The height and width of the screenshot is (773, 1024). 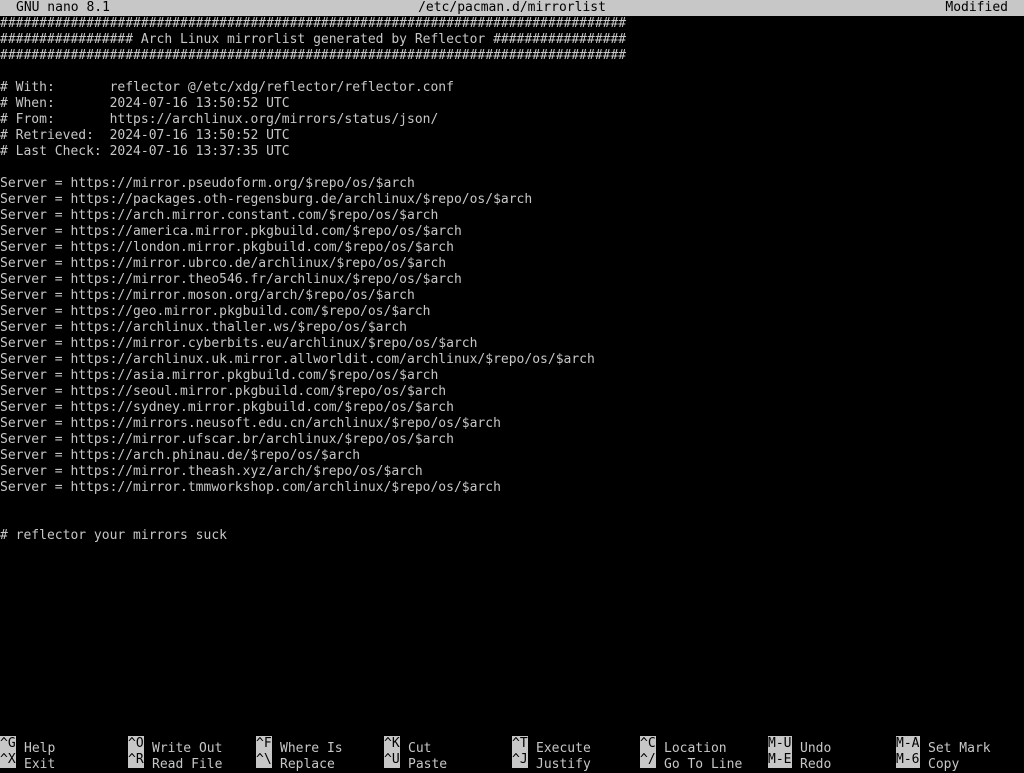 What do you see at coordinates (683, 746) in the screenshot?
I see `shortcut-location: ^C Location` at bounding box center [683, 746].